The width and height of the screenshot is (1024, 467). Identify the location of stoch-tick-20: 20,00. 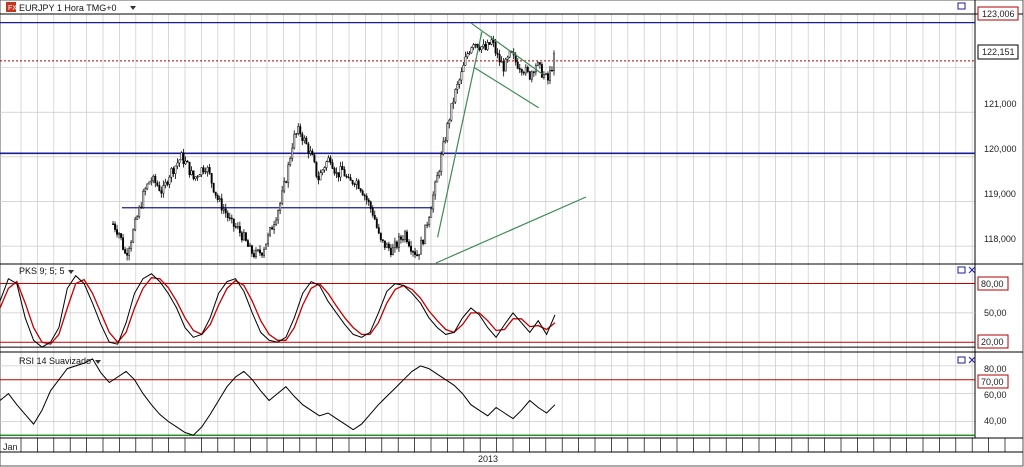
(992, 342).